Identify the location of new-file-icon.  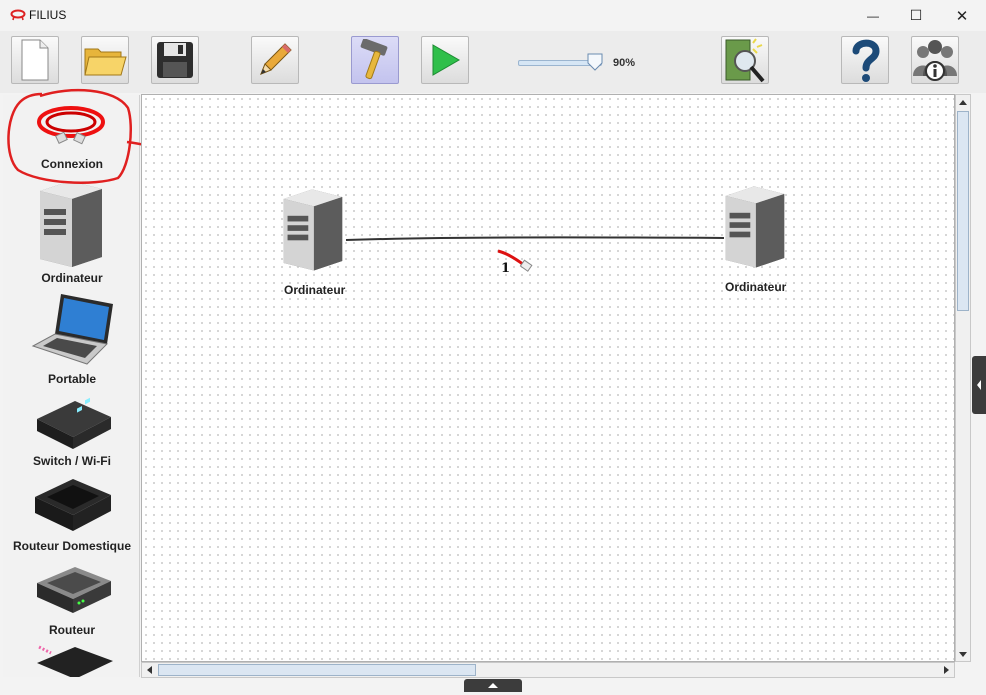
(35, 60).